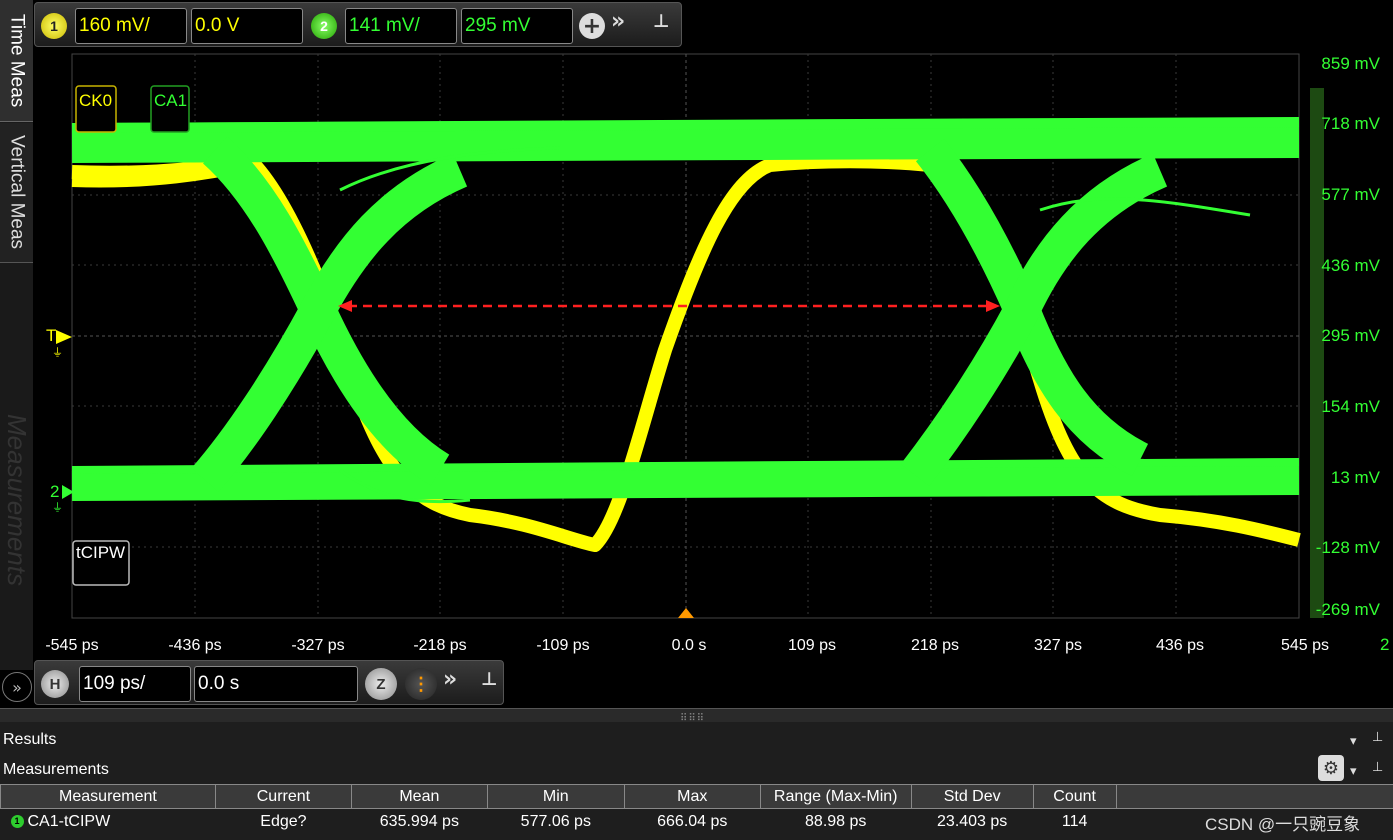 Image resolution: width=1393 pixels, height=840 pixels. I want to click on range-cell: 88.98 ps, so click(836, 821).